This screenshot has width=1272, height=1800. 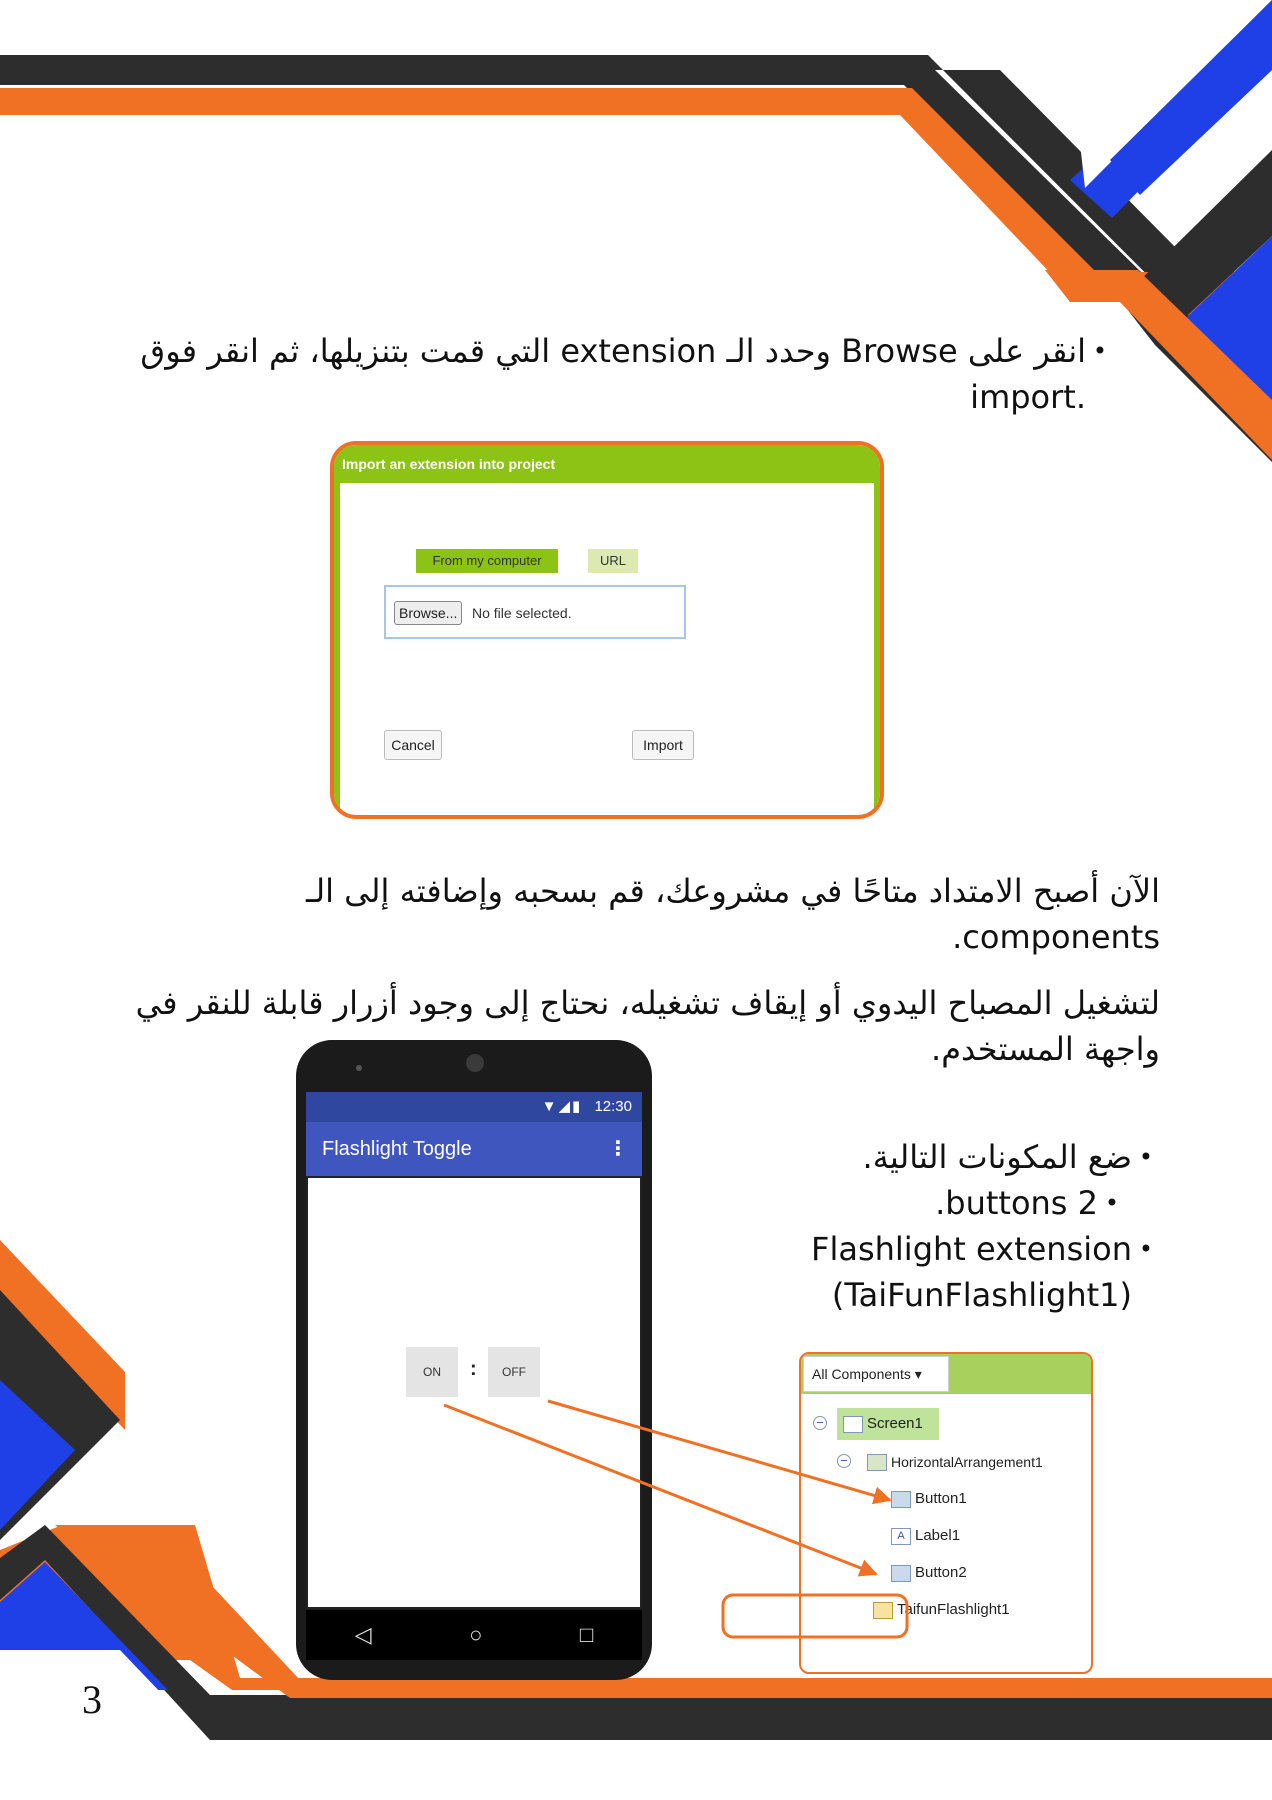 What do you see at coordinates (844, 1461) in the screenshot?
I see `collapse-arrangement-icon: −` at bounding box center [844, 1461].